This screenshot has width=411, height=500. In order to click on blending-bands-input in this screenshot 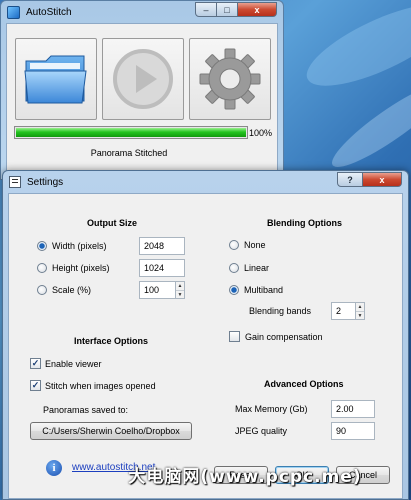, I will do `click(343, 311)`.